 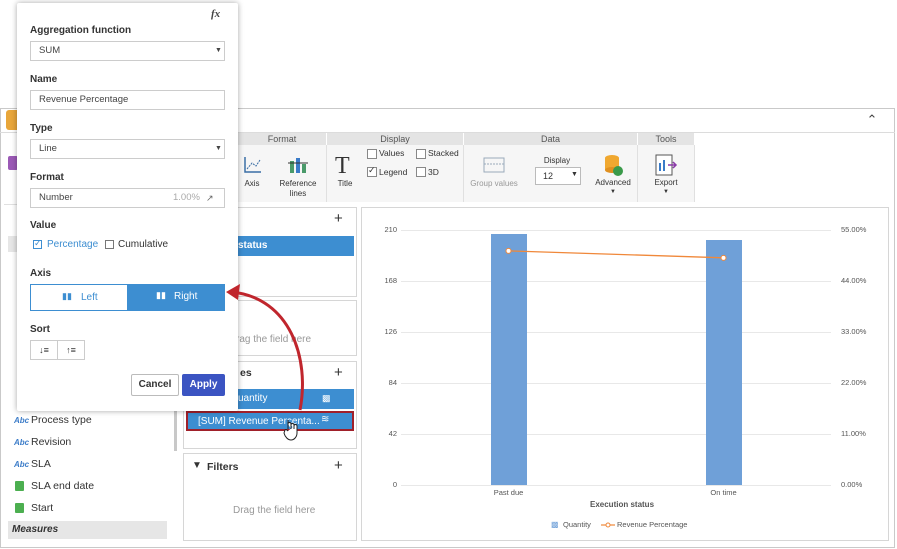 What do you see at coordinates (298, 193) in the screenshot?
I see `reference-lines-label-2: lines` at bounding box center [298, 193].